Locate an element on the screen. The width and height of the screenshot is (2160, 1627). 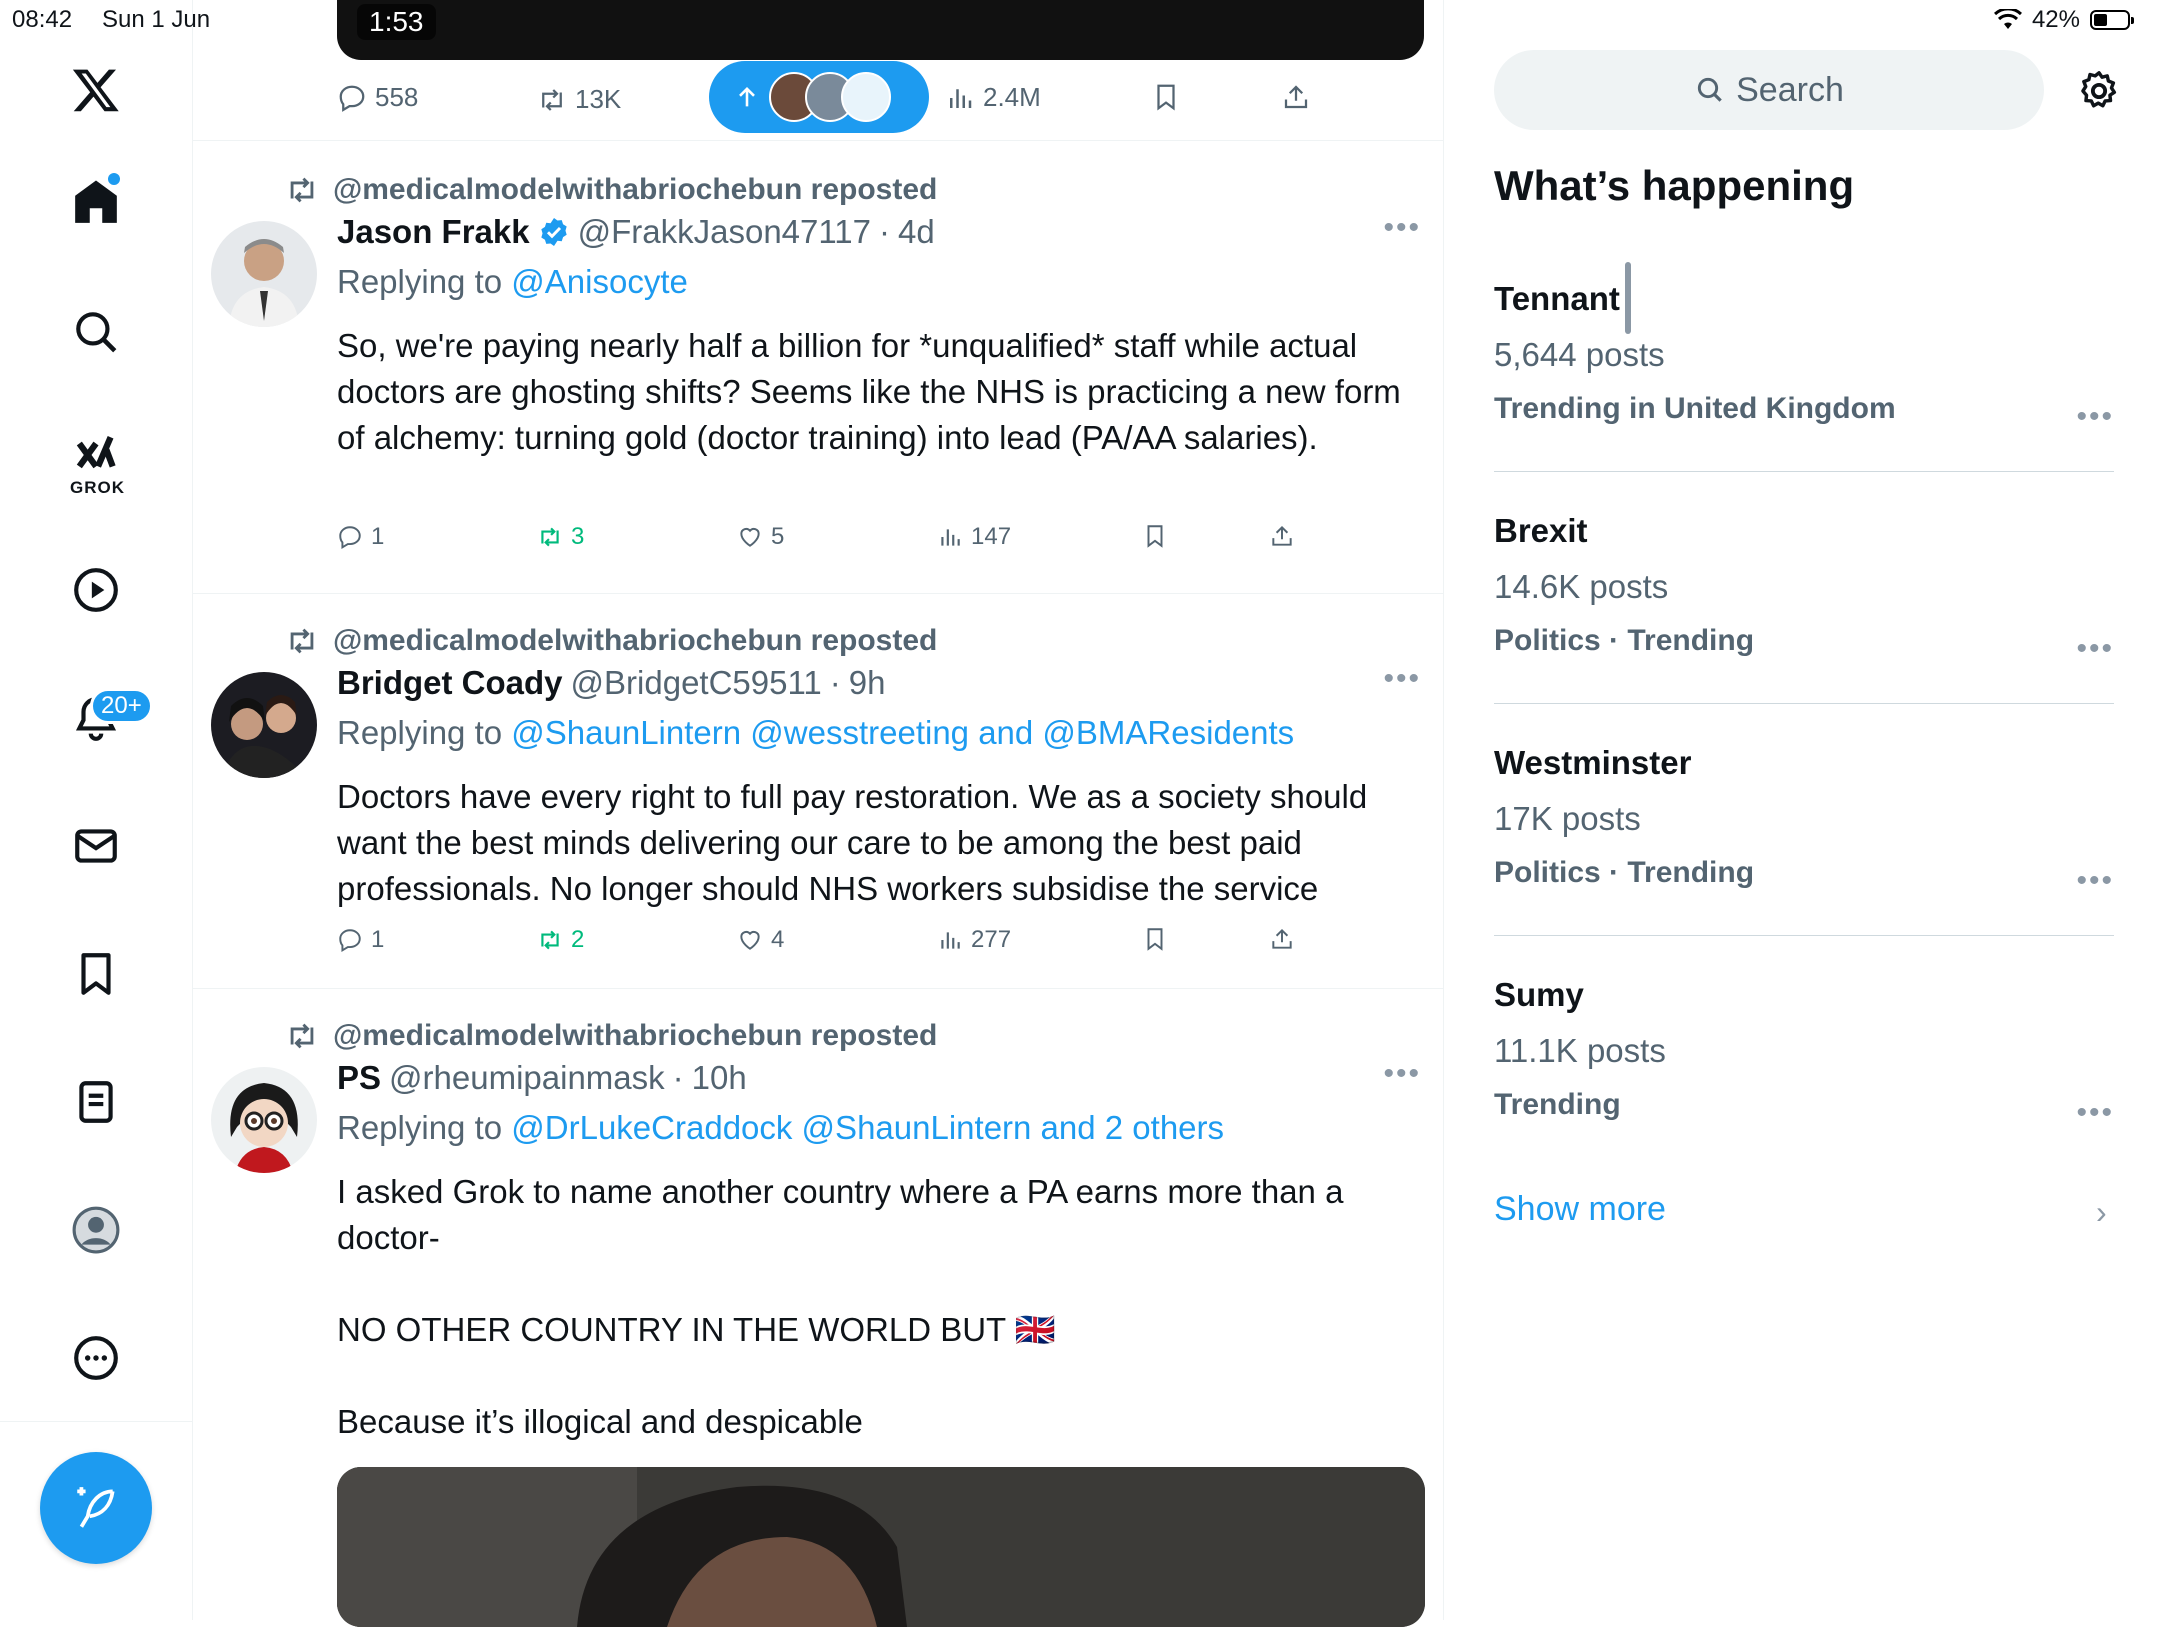
notifications-badge: 20+ is located at coordinates (121, 706).